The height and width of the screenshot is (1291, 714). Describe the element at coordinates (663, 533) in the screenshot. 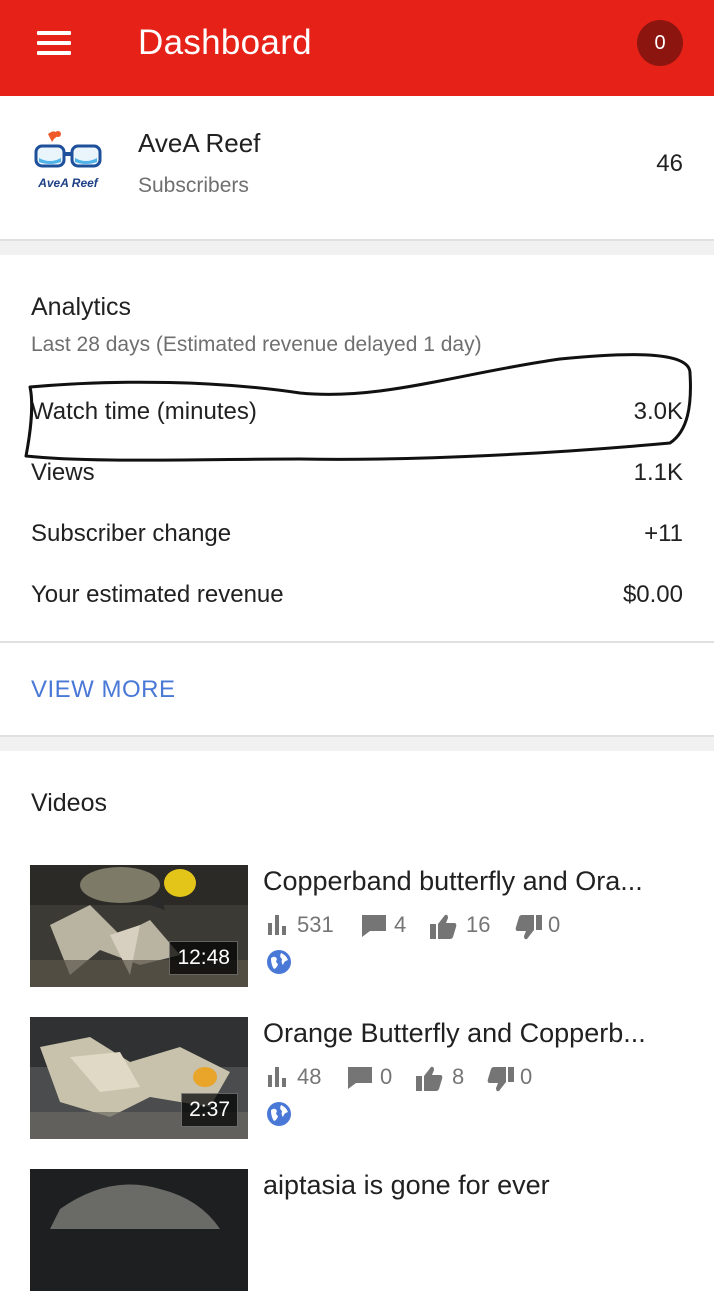

I see `metric-value: +11` at that location.